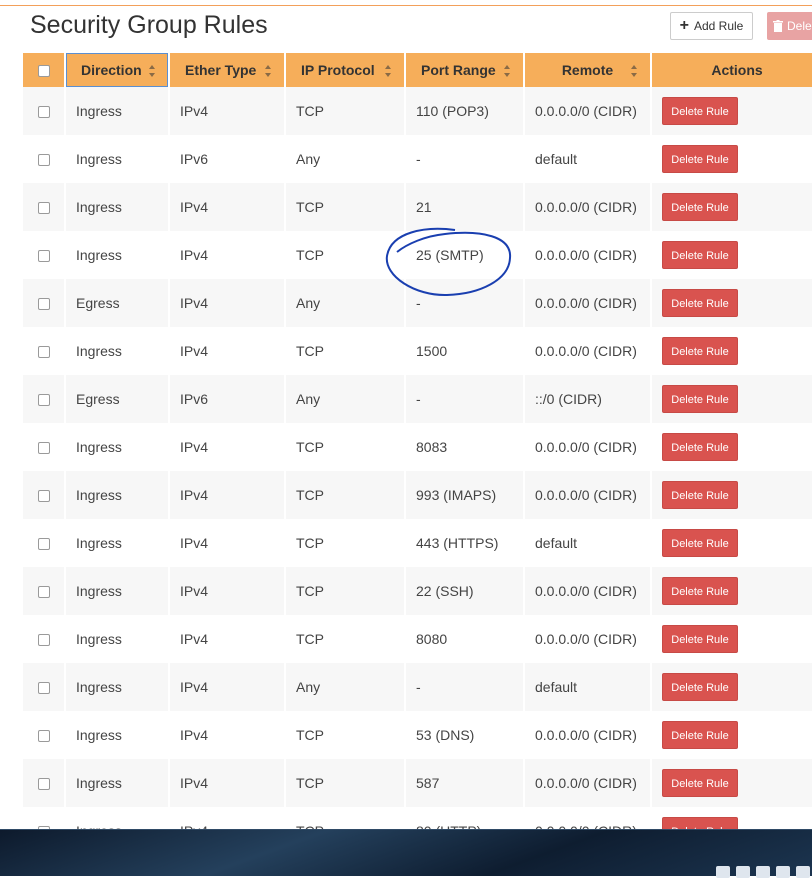 The height and width of the screenshot is (878, 812). Describe the element at coordinates (465, 111) in the screenshot. I see `port-range-cell: 110 (POP3)` at that location.